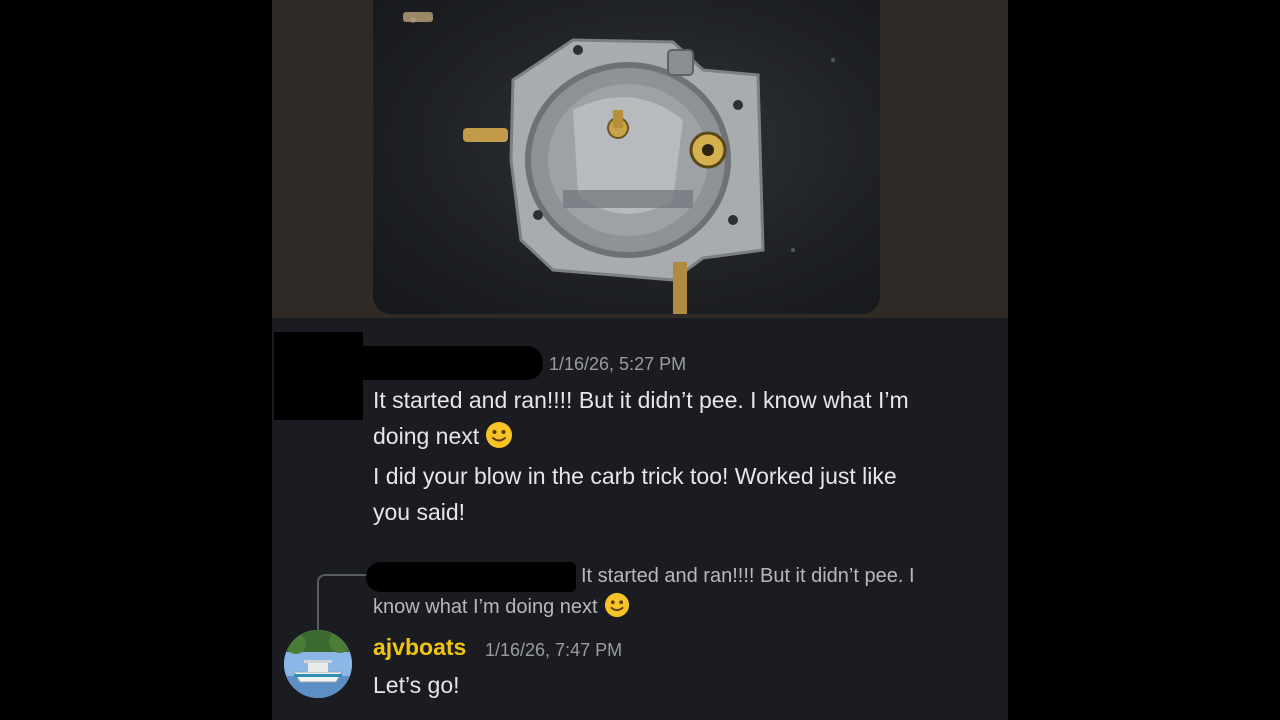  What do you see at coordinates (471, 577) in the screenshot?
I see `redacted-reply-author` at bounding box center [471, 577].